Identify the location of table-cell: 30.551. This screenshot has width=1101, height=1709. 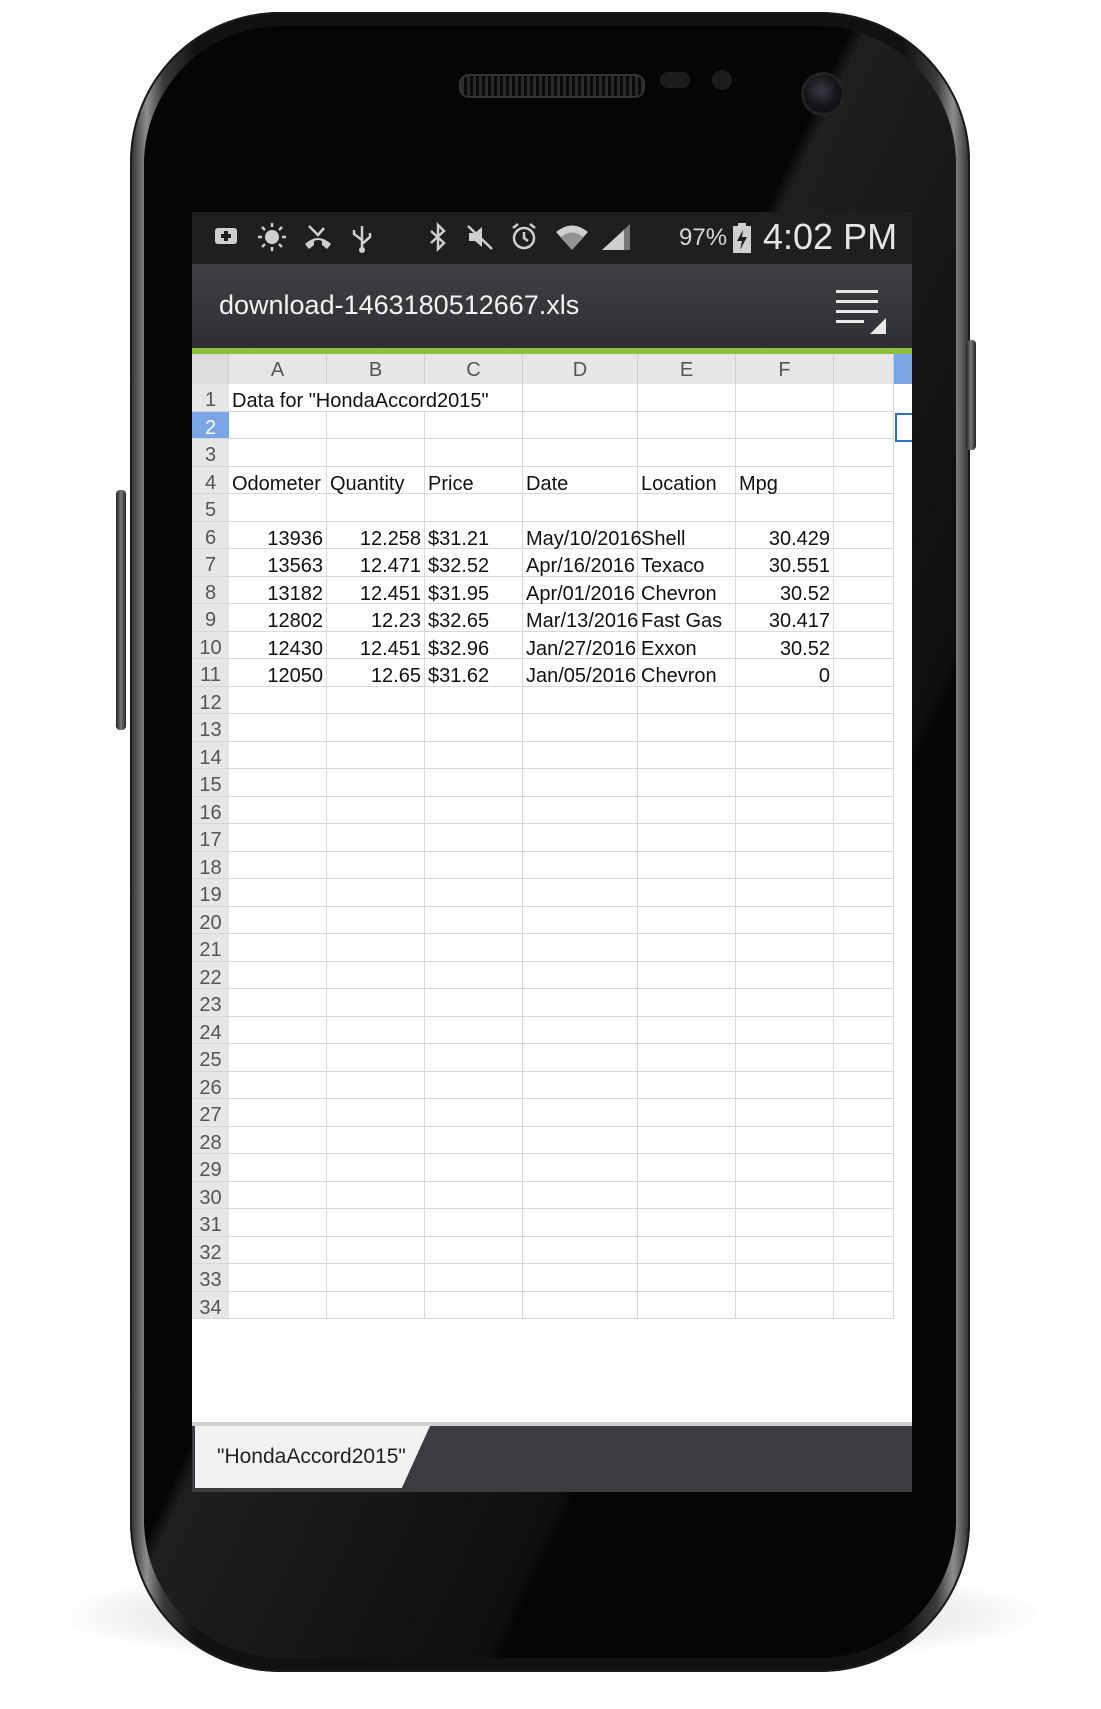
(785, 563).